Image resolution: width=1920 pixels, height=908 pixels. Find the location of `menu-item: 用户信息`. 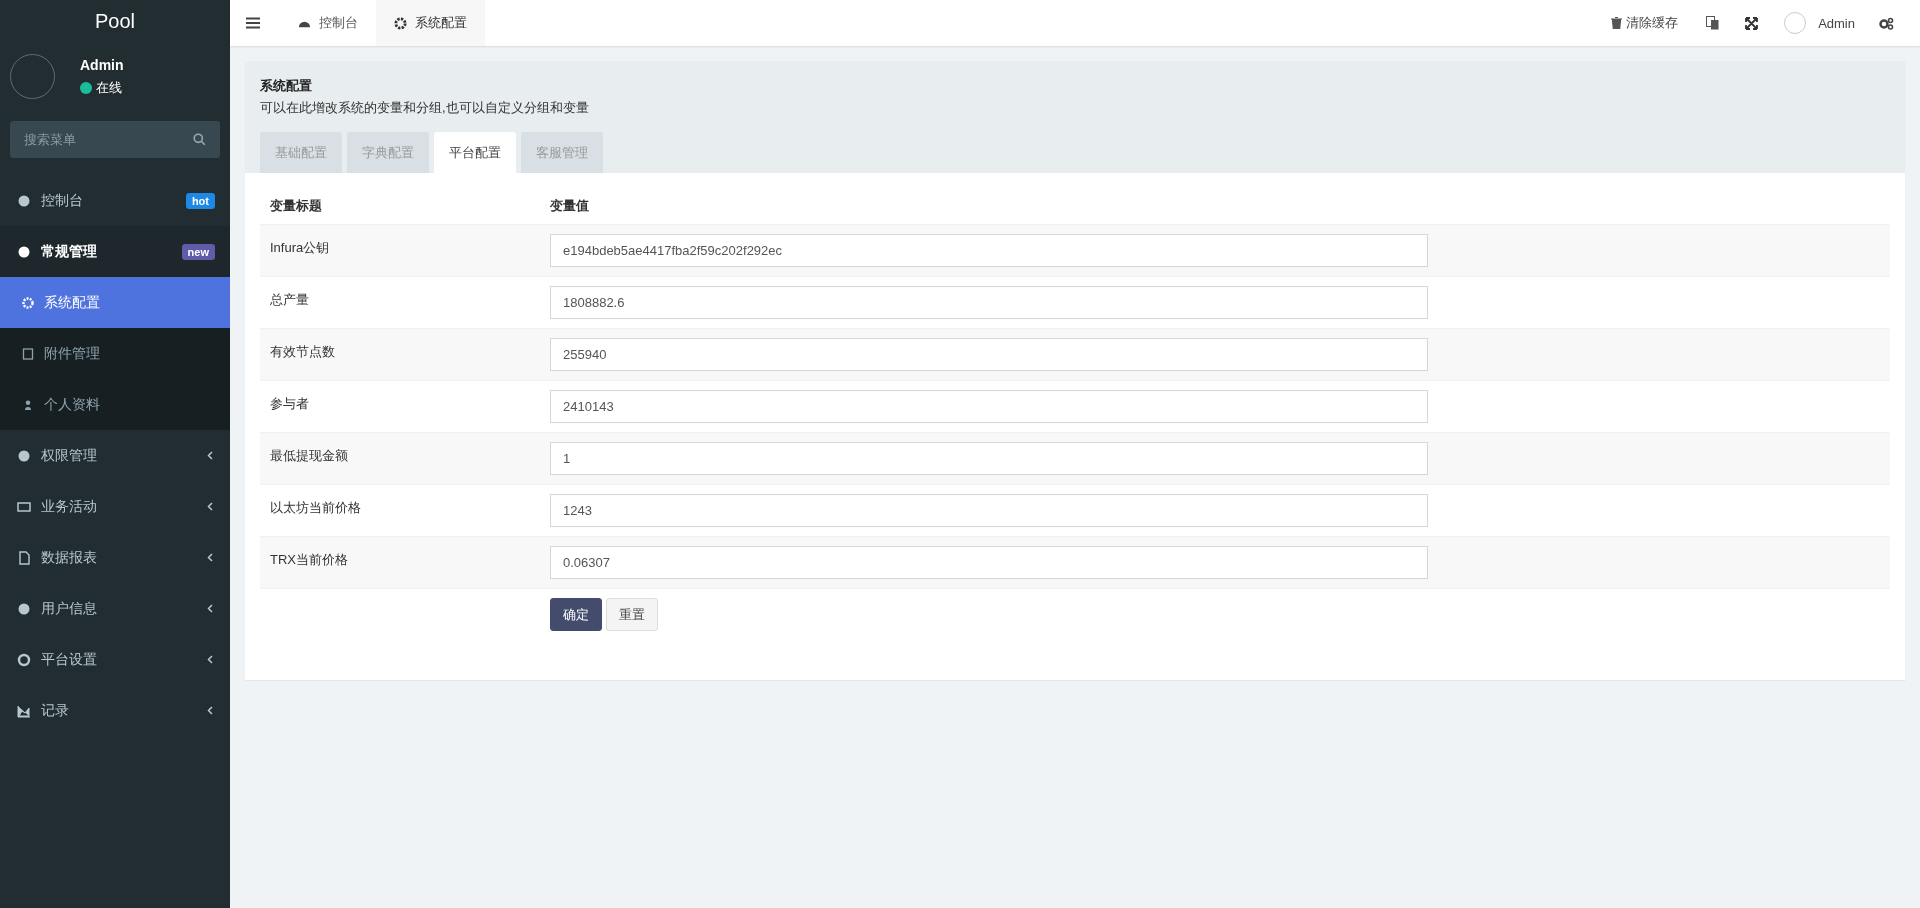

menu-item: 用户信息 is located at coordinates (115, 608).